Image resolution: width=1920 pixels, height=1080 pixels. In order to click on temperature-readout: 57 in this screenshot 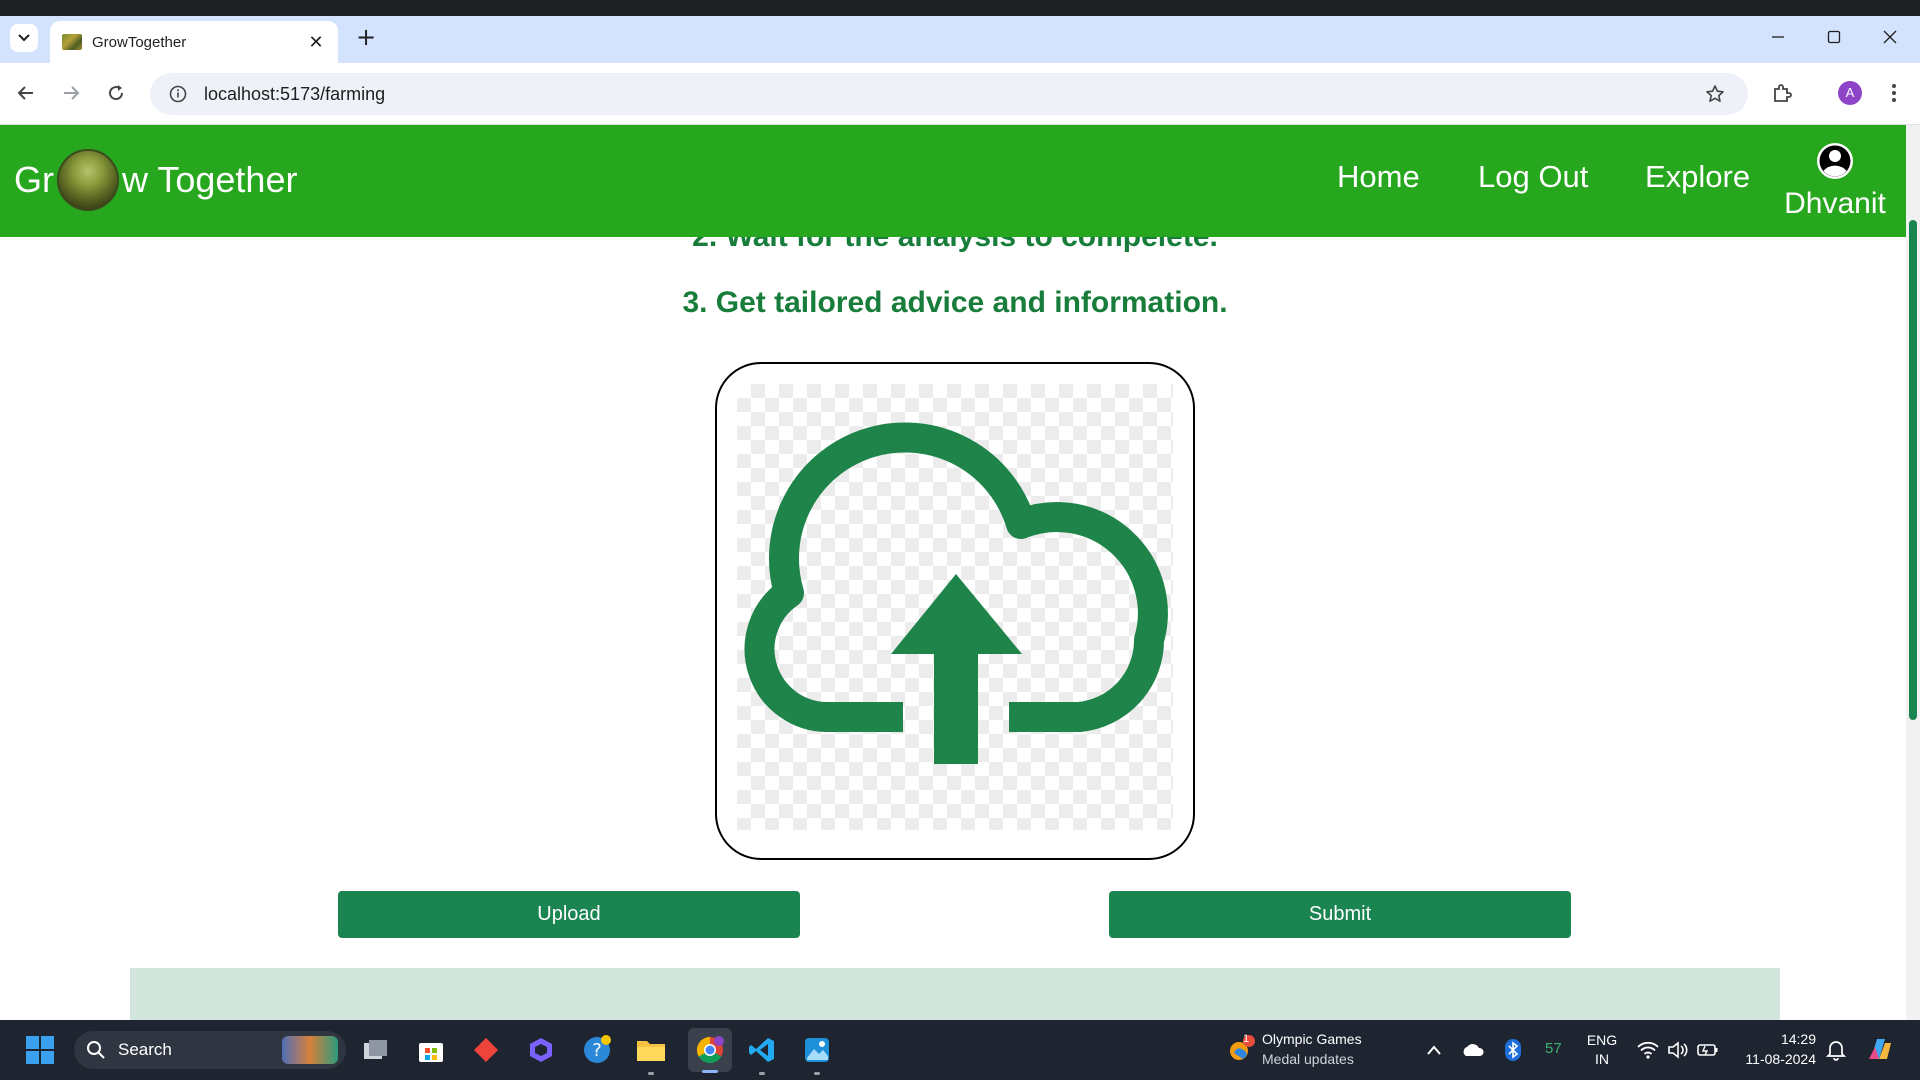, I will do `click(1553, 1048)`.